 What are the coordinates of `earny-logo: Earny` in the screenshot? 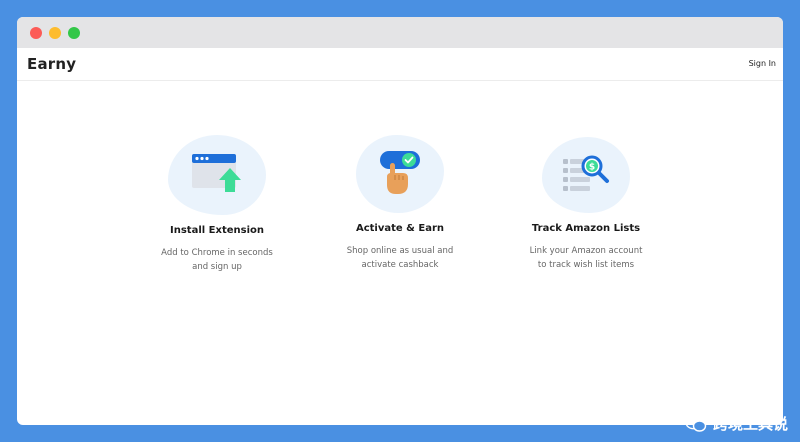 It's located at (51, 64).